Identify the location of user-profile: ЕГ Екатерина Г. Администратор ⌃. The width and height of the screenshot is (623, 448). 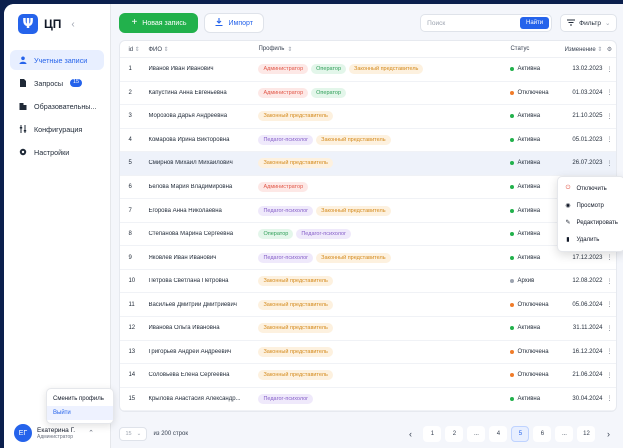
(54, 433).